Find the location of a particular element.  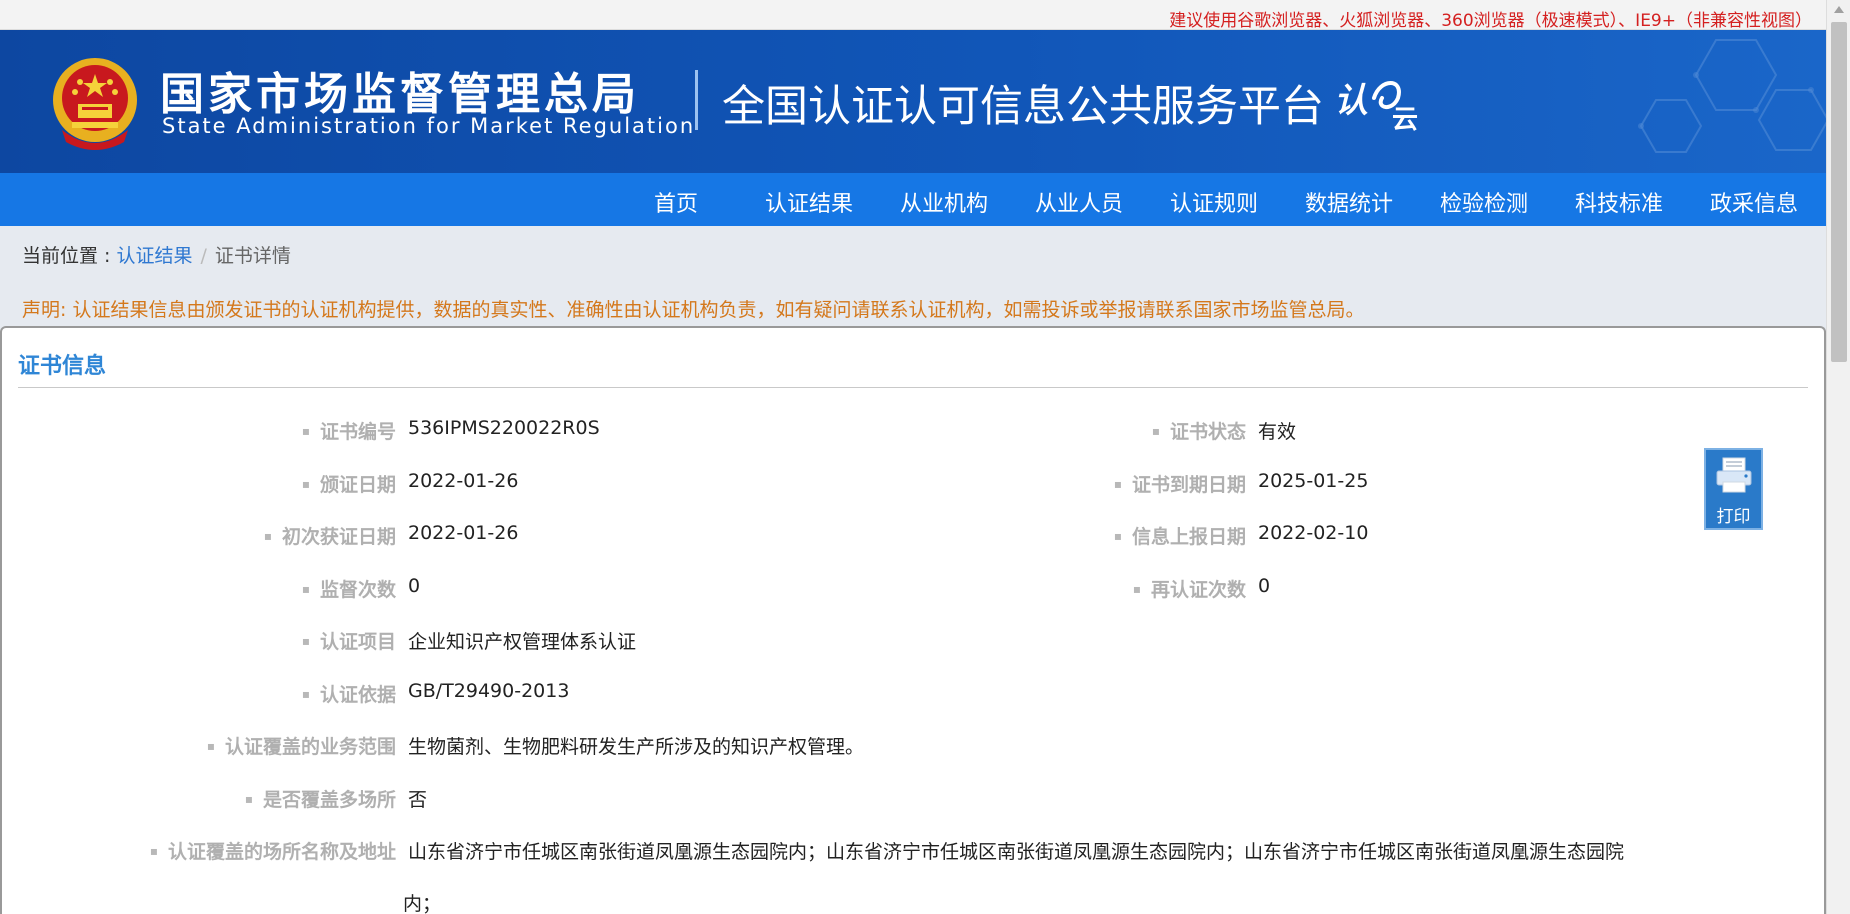

national-emblem-icon is located at coordinates (95, 104).